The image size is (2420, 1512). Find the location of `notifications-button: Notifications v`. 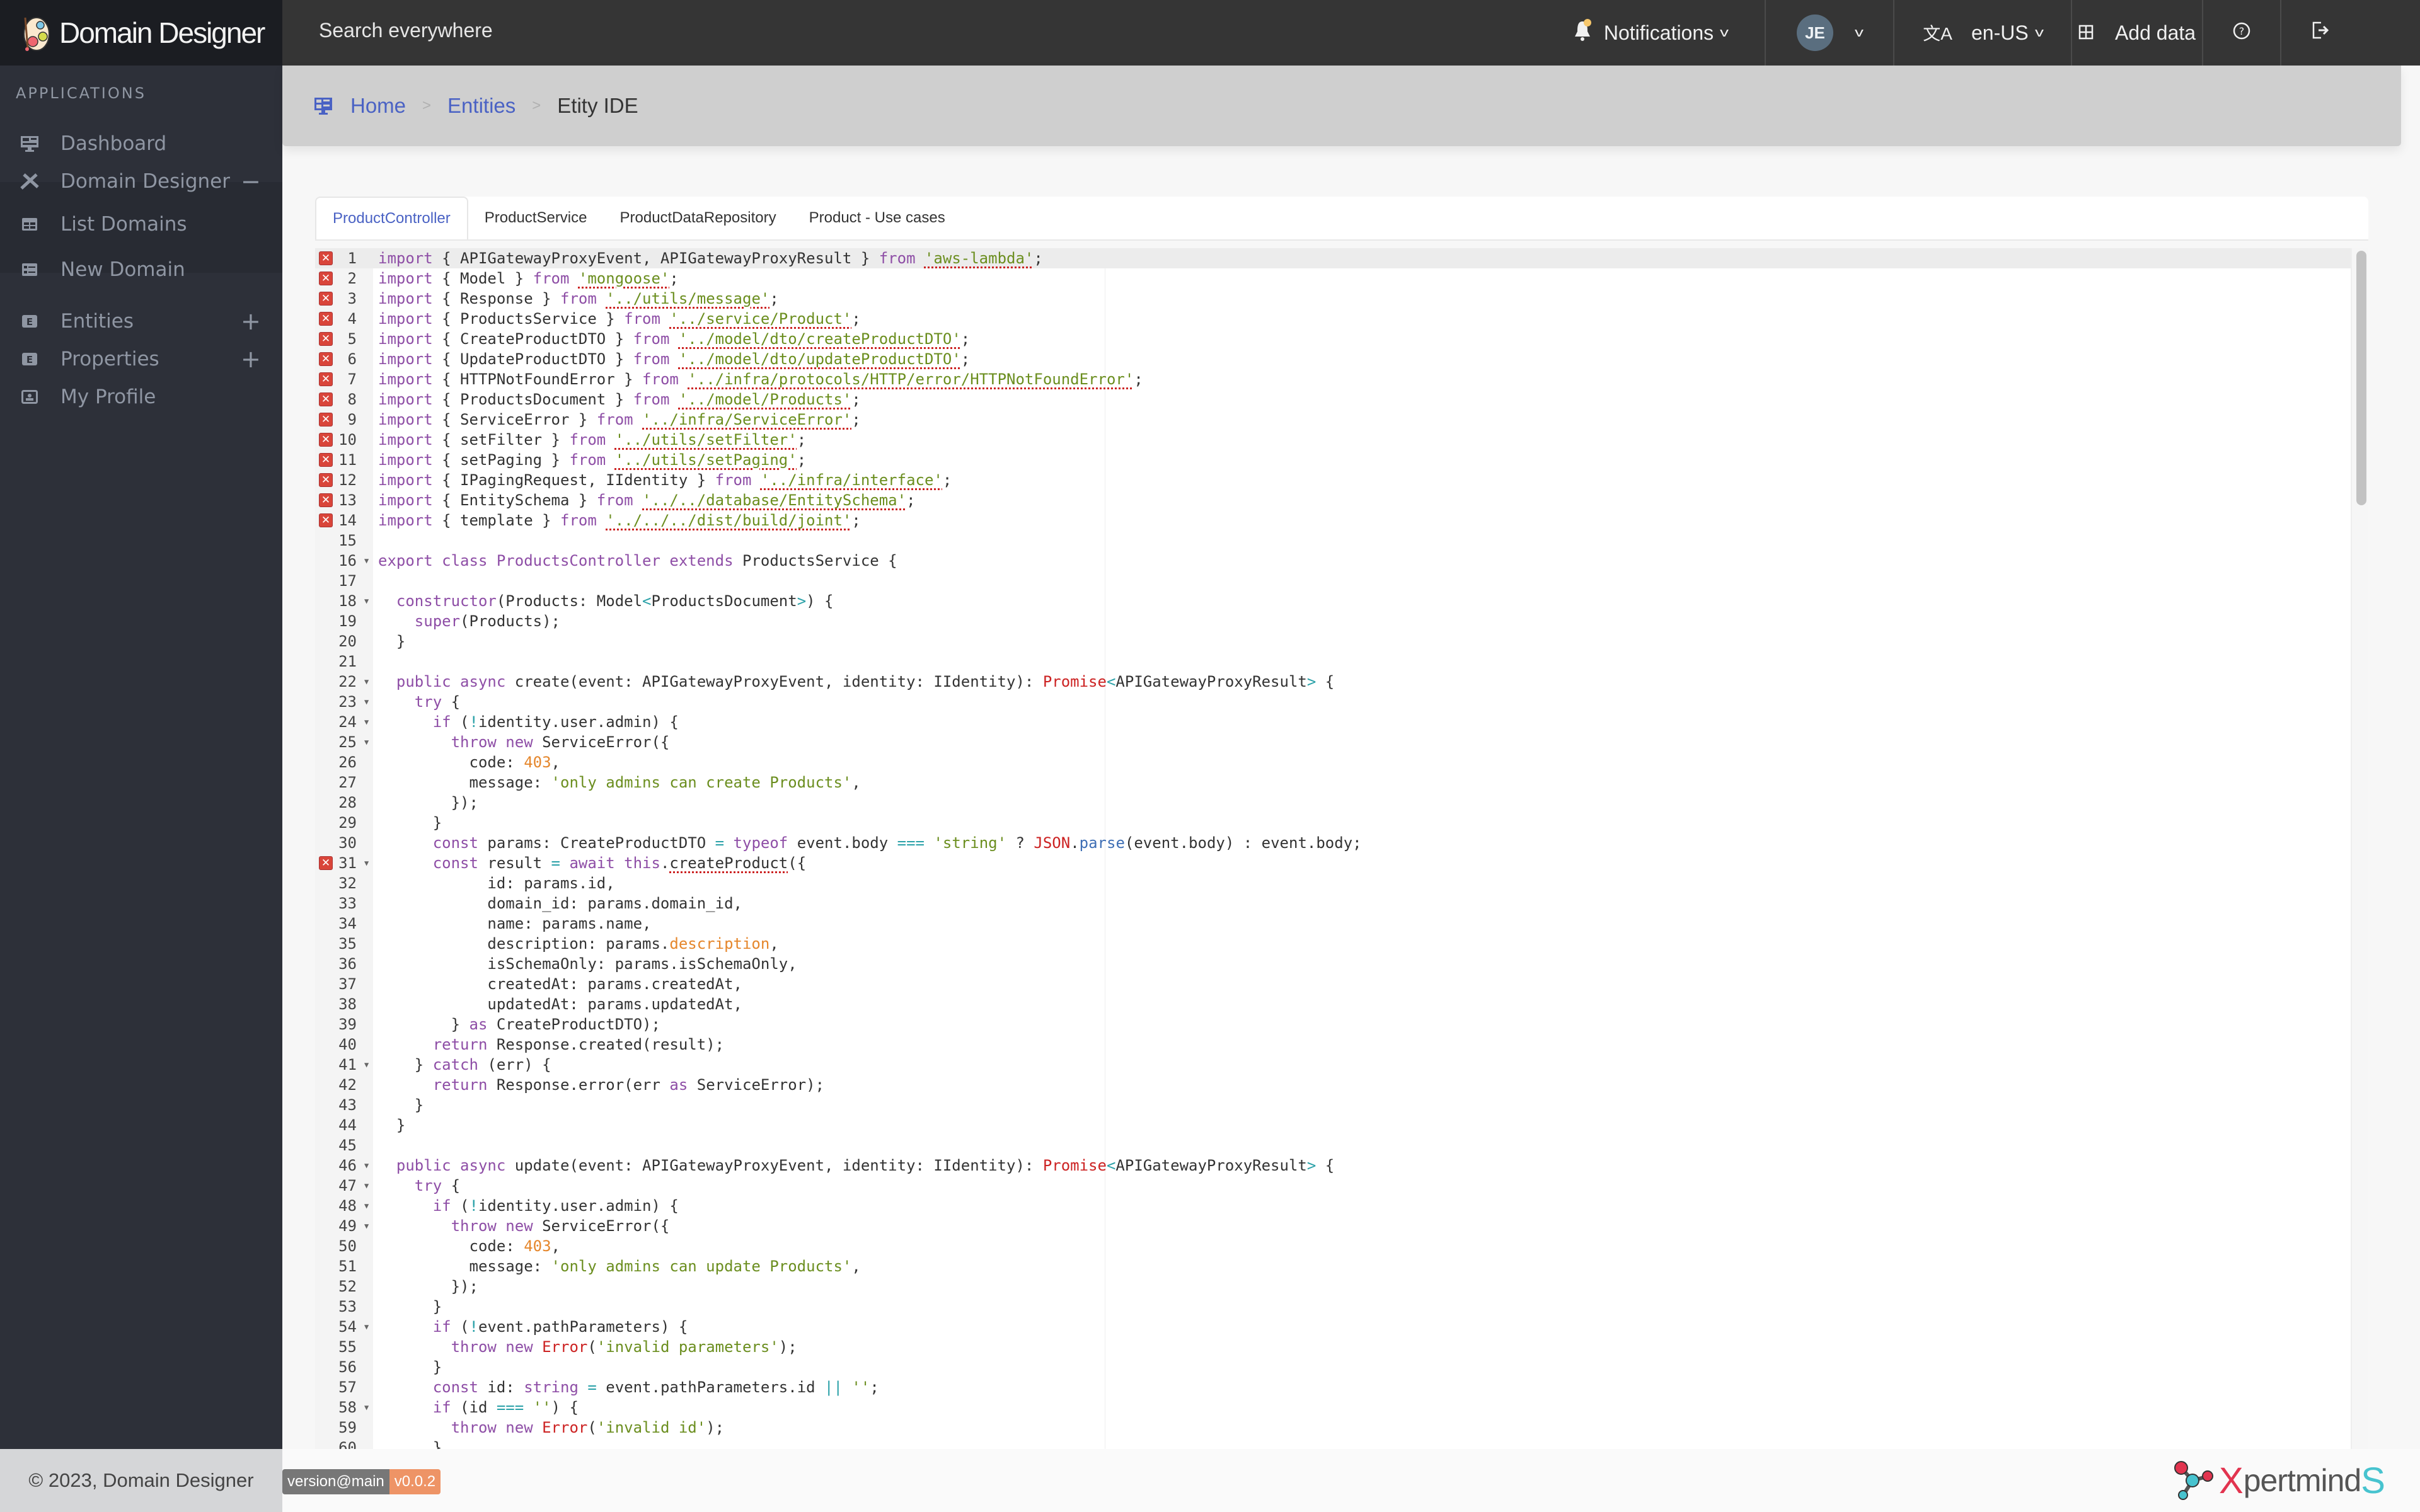

notifications-button: Notifications v is located at coordinates (1650, 33).